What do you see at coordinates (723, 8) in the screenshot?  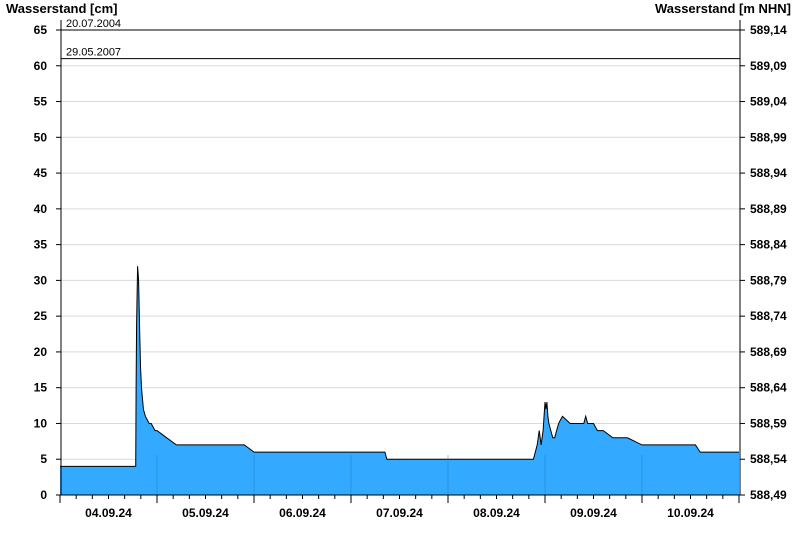 I see `right-axis-title: Wasserstand [m NHN]` at bounding box center [723, 8].